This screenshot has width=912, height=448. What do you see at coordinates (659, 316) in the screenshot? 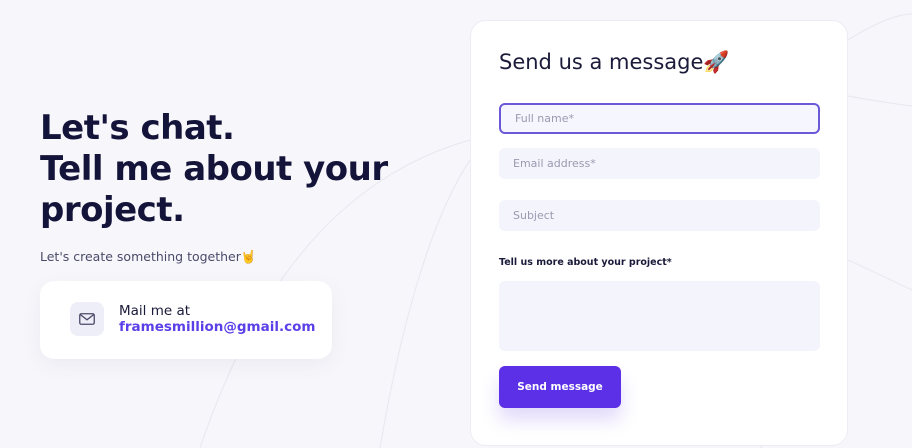
I see `message-textarea` at bounding box center [659, 316].